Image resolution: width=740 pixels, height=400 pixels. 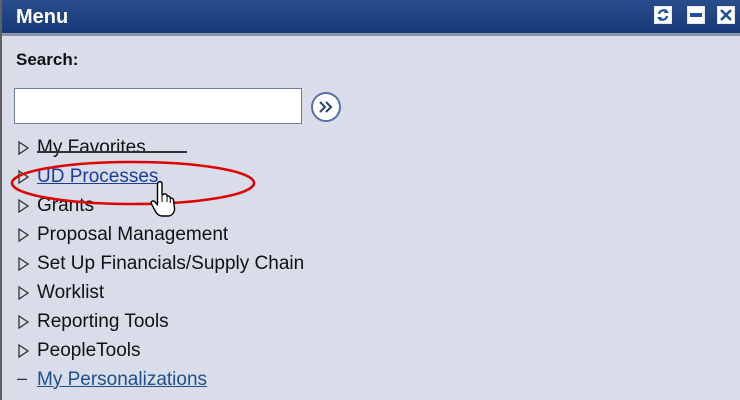 What do you see at coordinates (122, 380) in the screenshot?
I see `menu-item-label: My Personalizations` at bounding box center [122, 380].